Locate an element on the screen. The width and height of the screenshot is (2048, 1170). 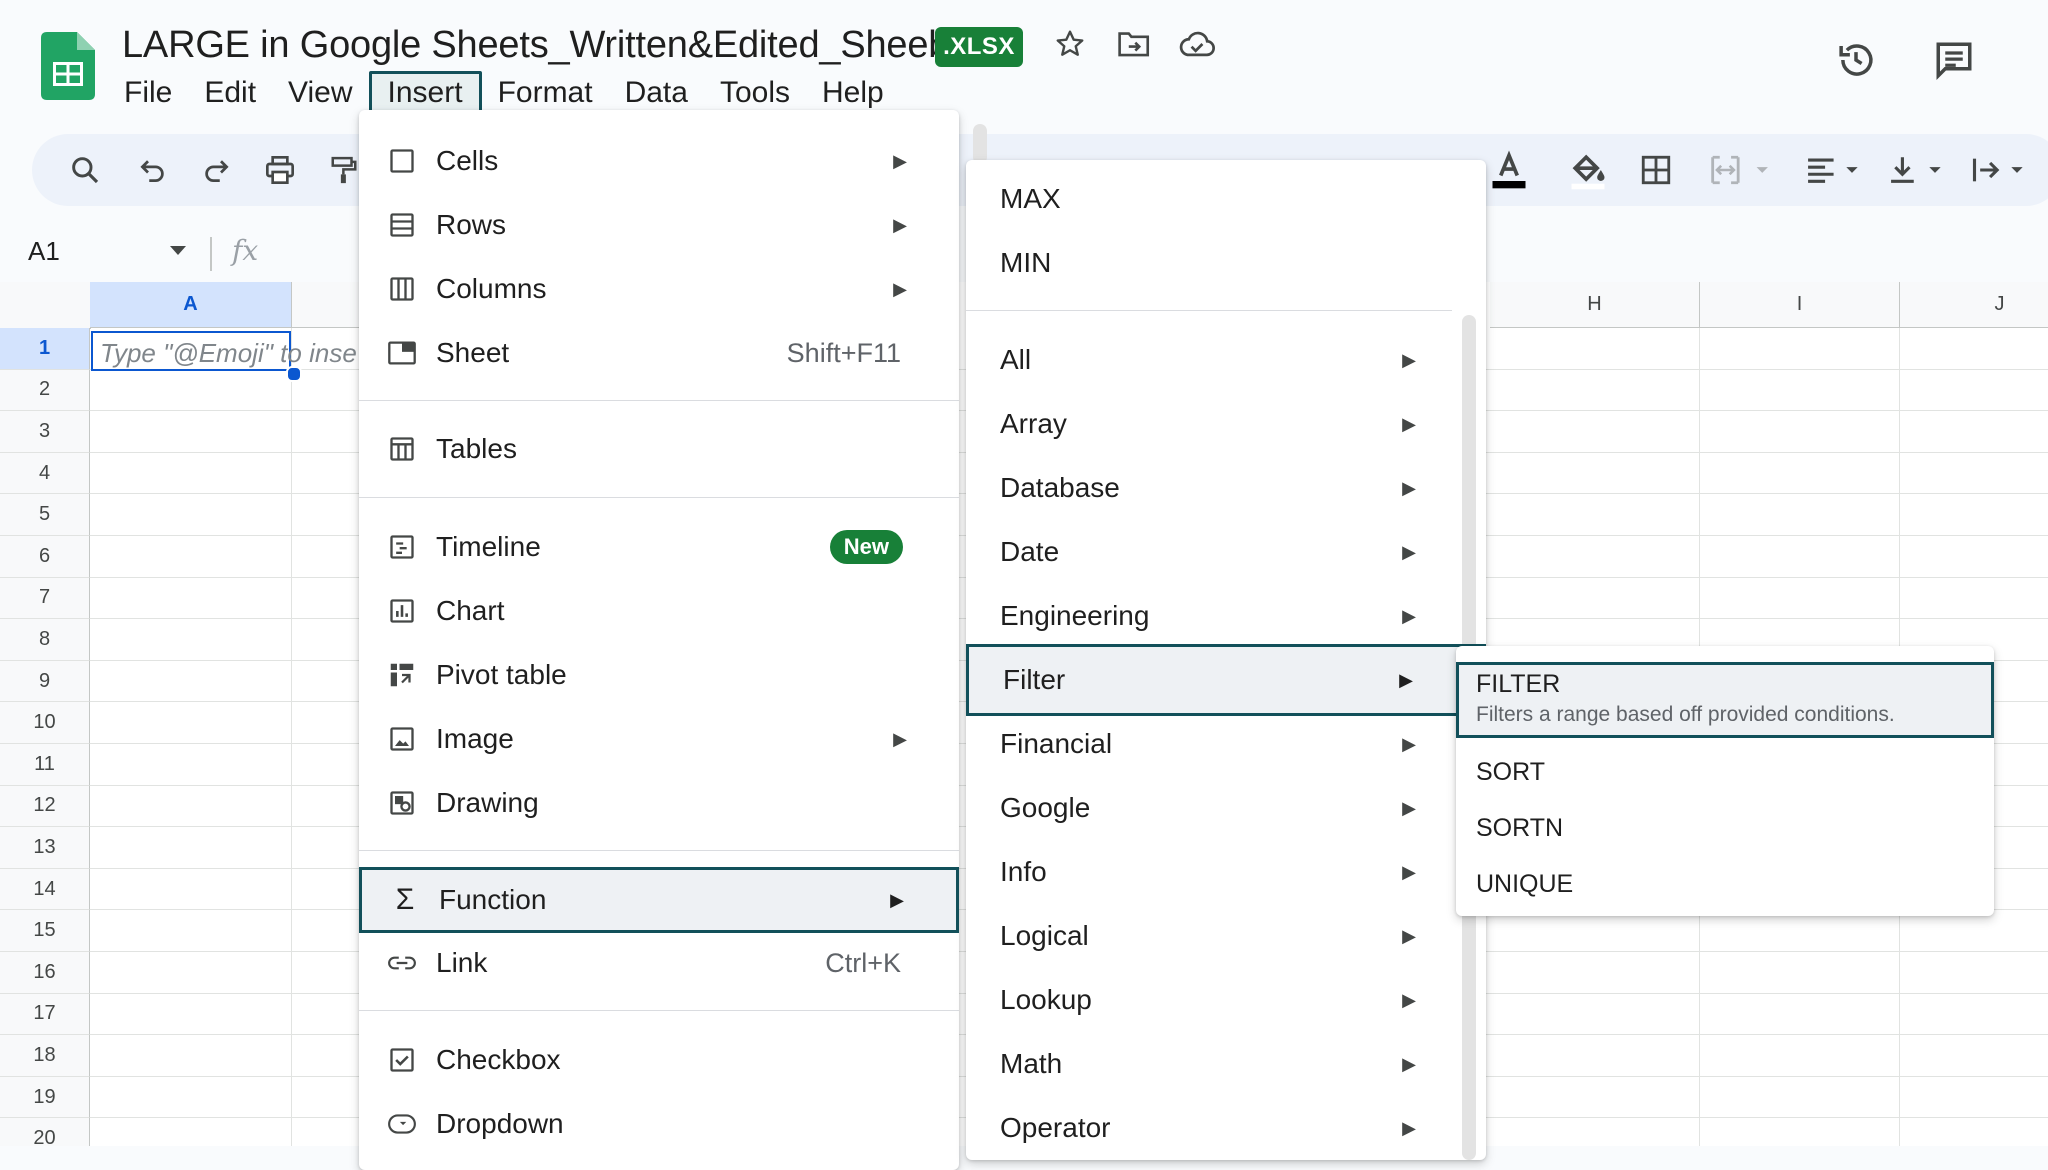
insert-checkbox-item: Checkbox is located at coordinates (659, 1060).